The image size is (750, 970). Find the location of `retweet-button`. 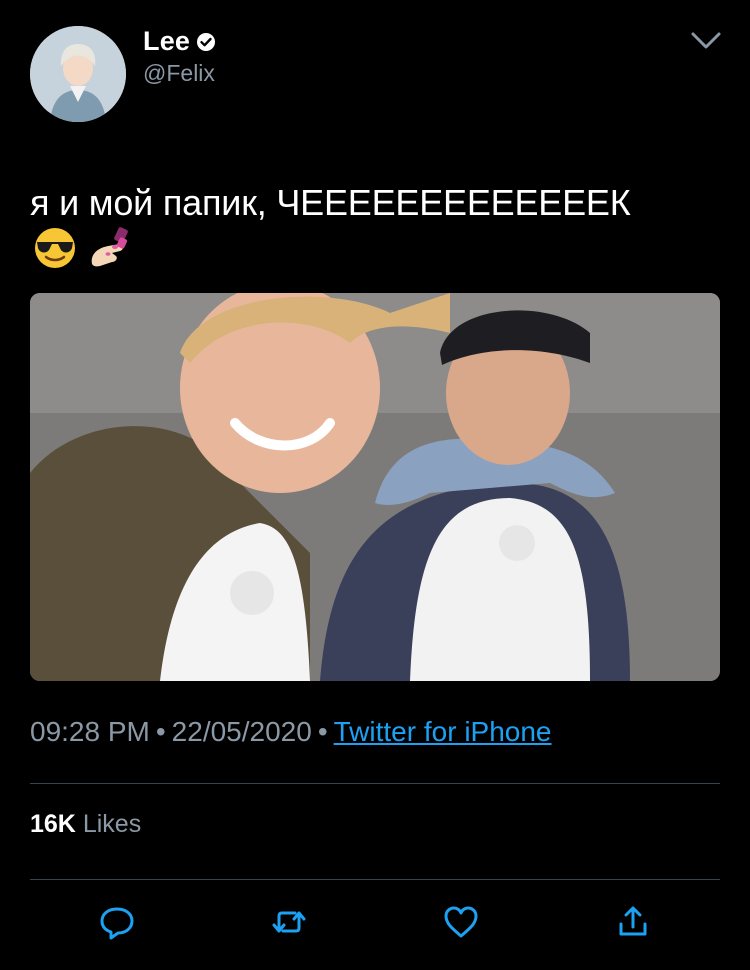

retweet-button is located at coordinates (289, 922).